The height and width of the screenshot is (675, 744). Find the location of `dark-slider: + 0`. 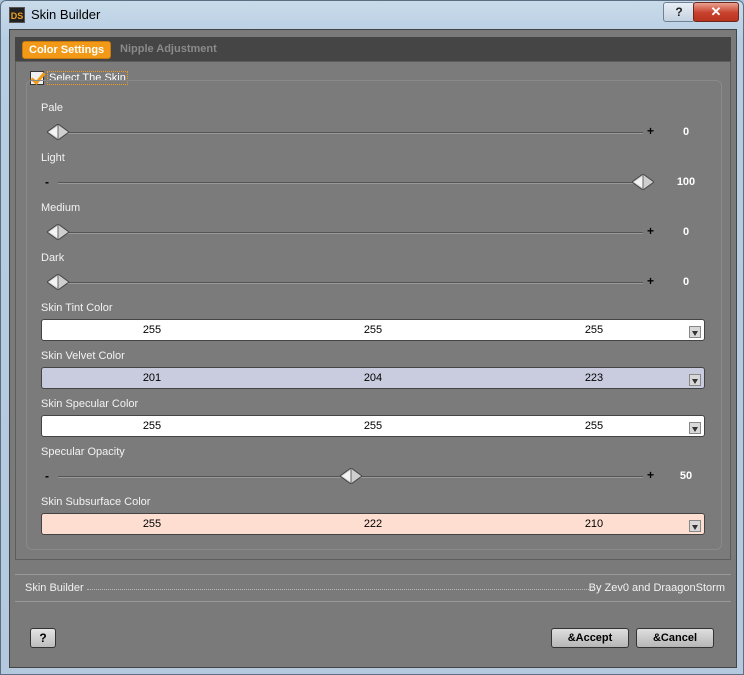

dark-slider: + 0 is located at coordinates (371, 282).